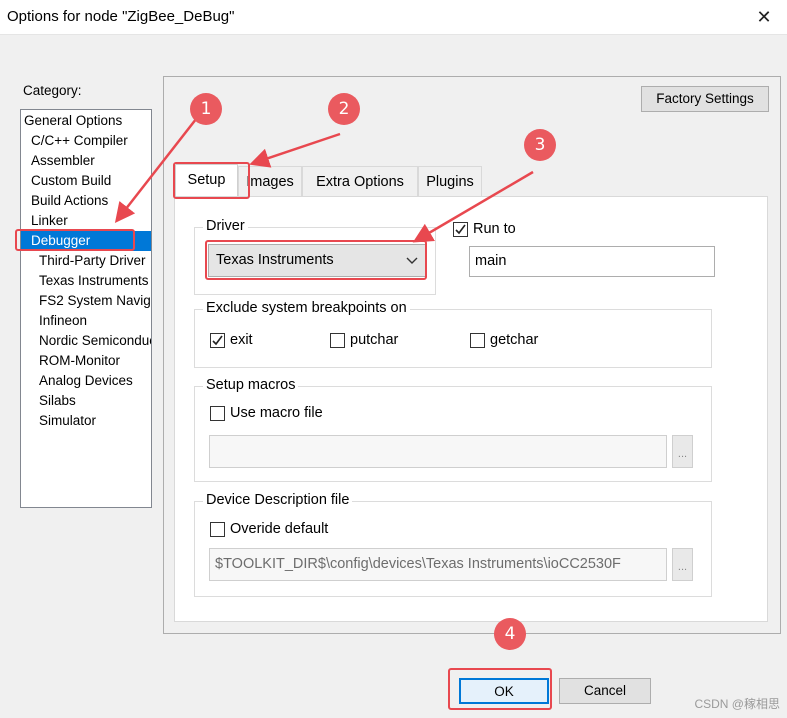  Describe the element at coordinates (217, 529) in the screenshot. I see `override-checkbox` at that location.